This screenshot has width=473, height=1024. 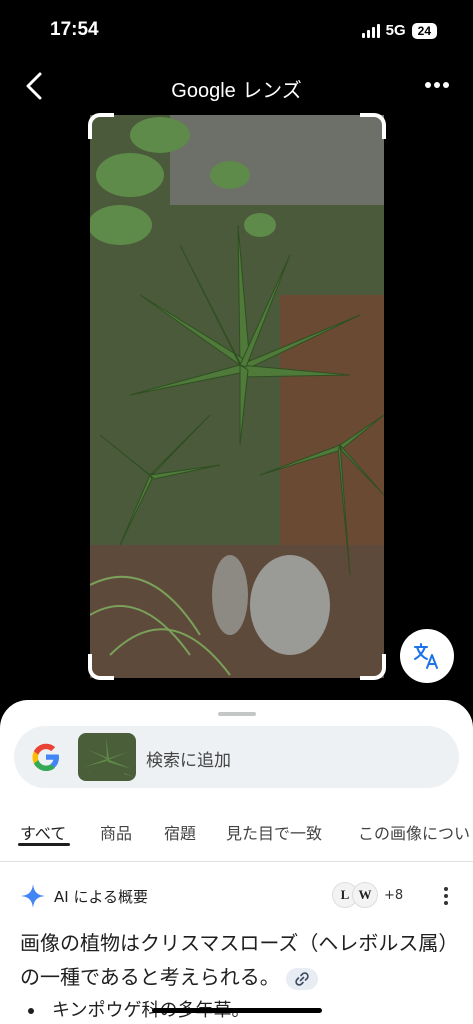 I want to click on ai-overview-menu-button, so click(x=446, y=896).